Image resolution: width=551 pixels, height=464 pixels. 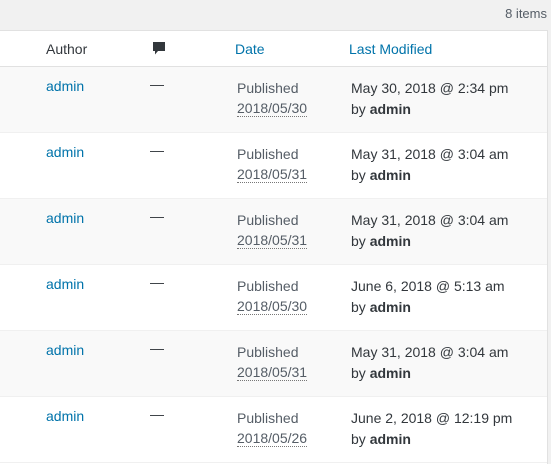 What do you see at coordinates (250, 49) in the screenshot?
I see `column-date-sort-link: Date` at bounding box center [250, 49].